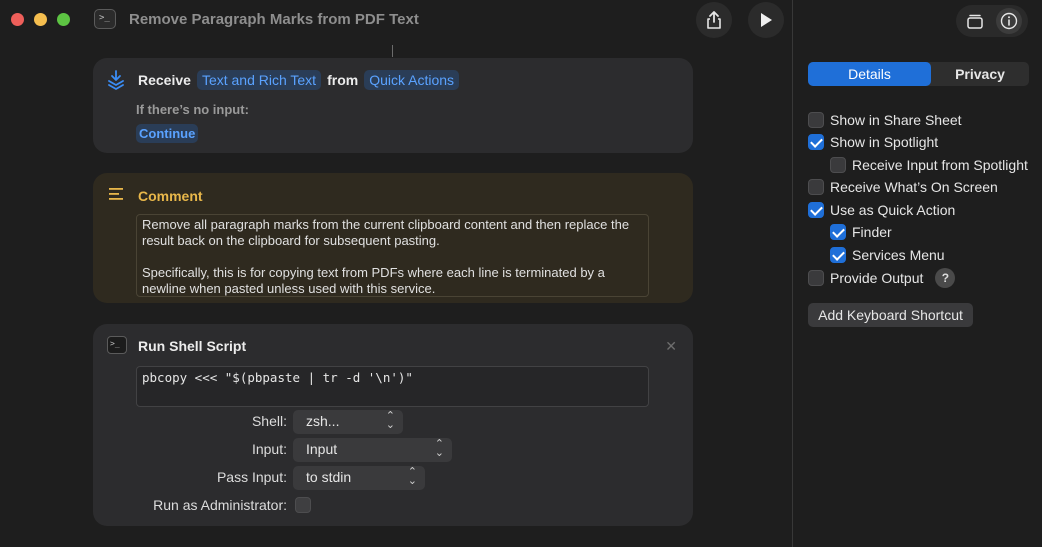 This screenshot has width=1042, height=547. Describe the element at coordinates (392, 51) in the screenshot. I see `action-connector` at that location.